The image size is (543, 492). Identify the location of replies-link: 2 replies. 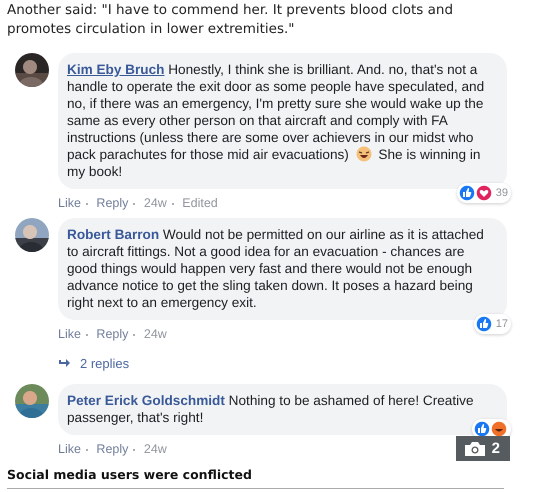
(94, 359).